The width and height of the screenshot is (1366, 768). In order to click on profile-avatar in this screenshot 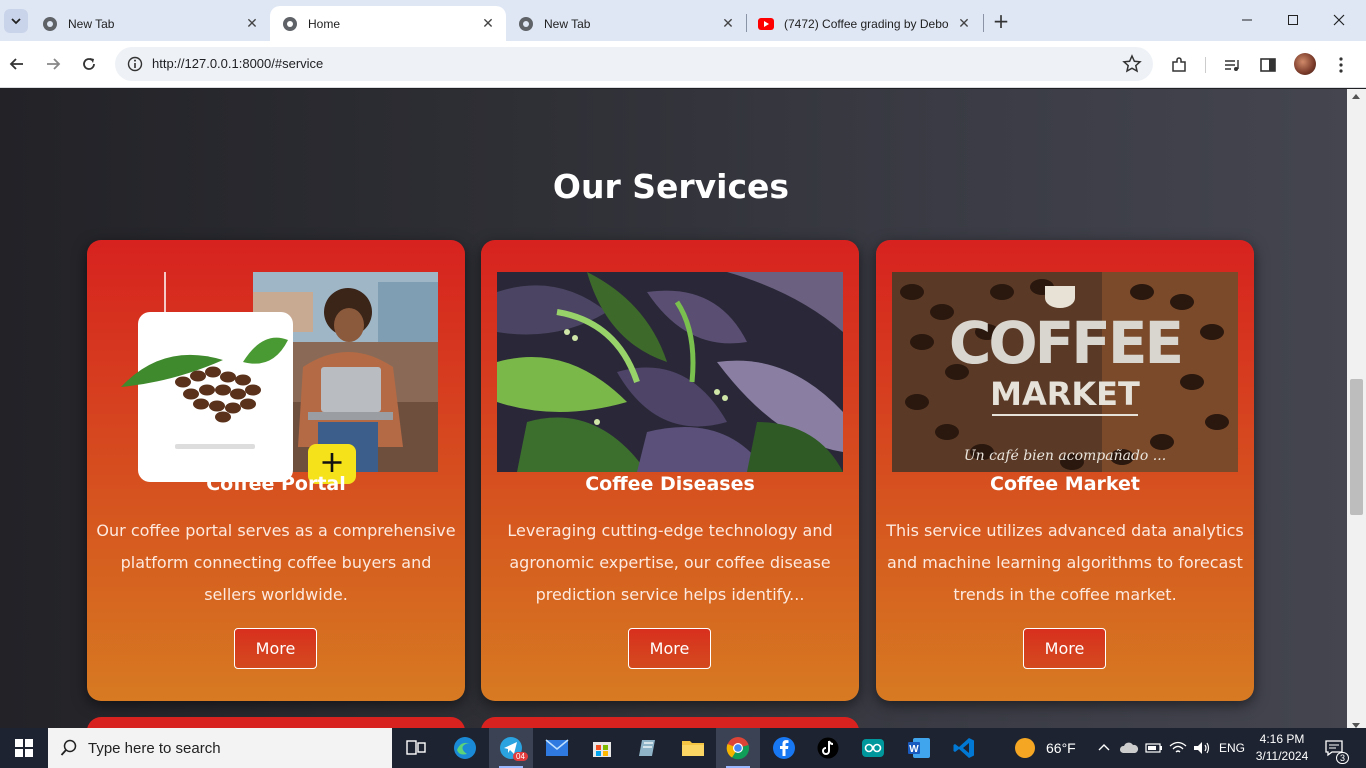, I will do `click(1305, 64)`.